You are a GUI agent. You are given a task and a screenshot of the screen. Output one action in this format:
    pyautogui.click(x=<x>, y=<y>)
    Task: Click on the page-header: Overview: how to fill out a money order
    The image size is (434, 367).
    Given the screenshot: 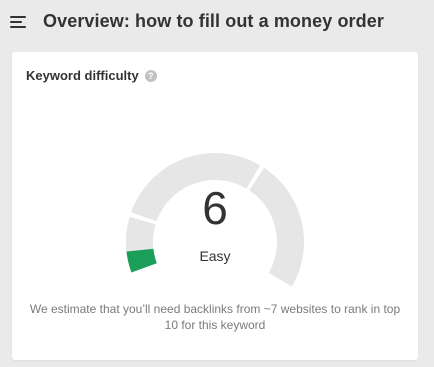 What is the action you would take?
    pyautogui.click(x=217, y=23)
    